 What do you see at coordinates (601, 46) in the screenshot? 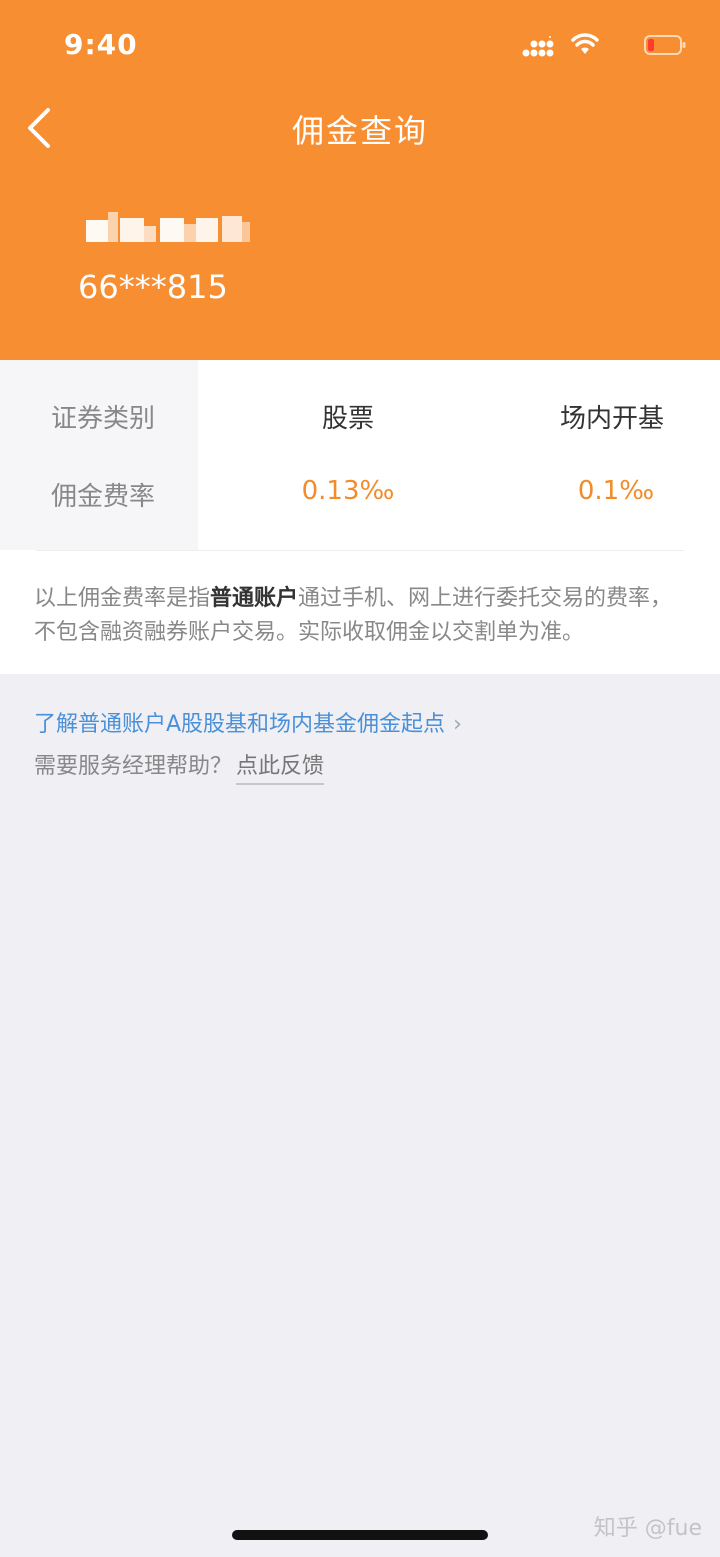
I see `status-icons` at bounding box center [601, 46].